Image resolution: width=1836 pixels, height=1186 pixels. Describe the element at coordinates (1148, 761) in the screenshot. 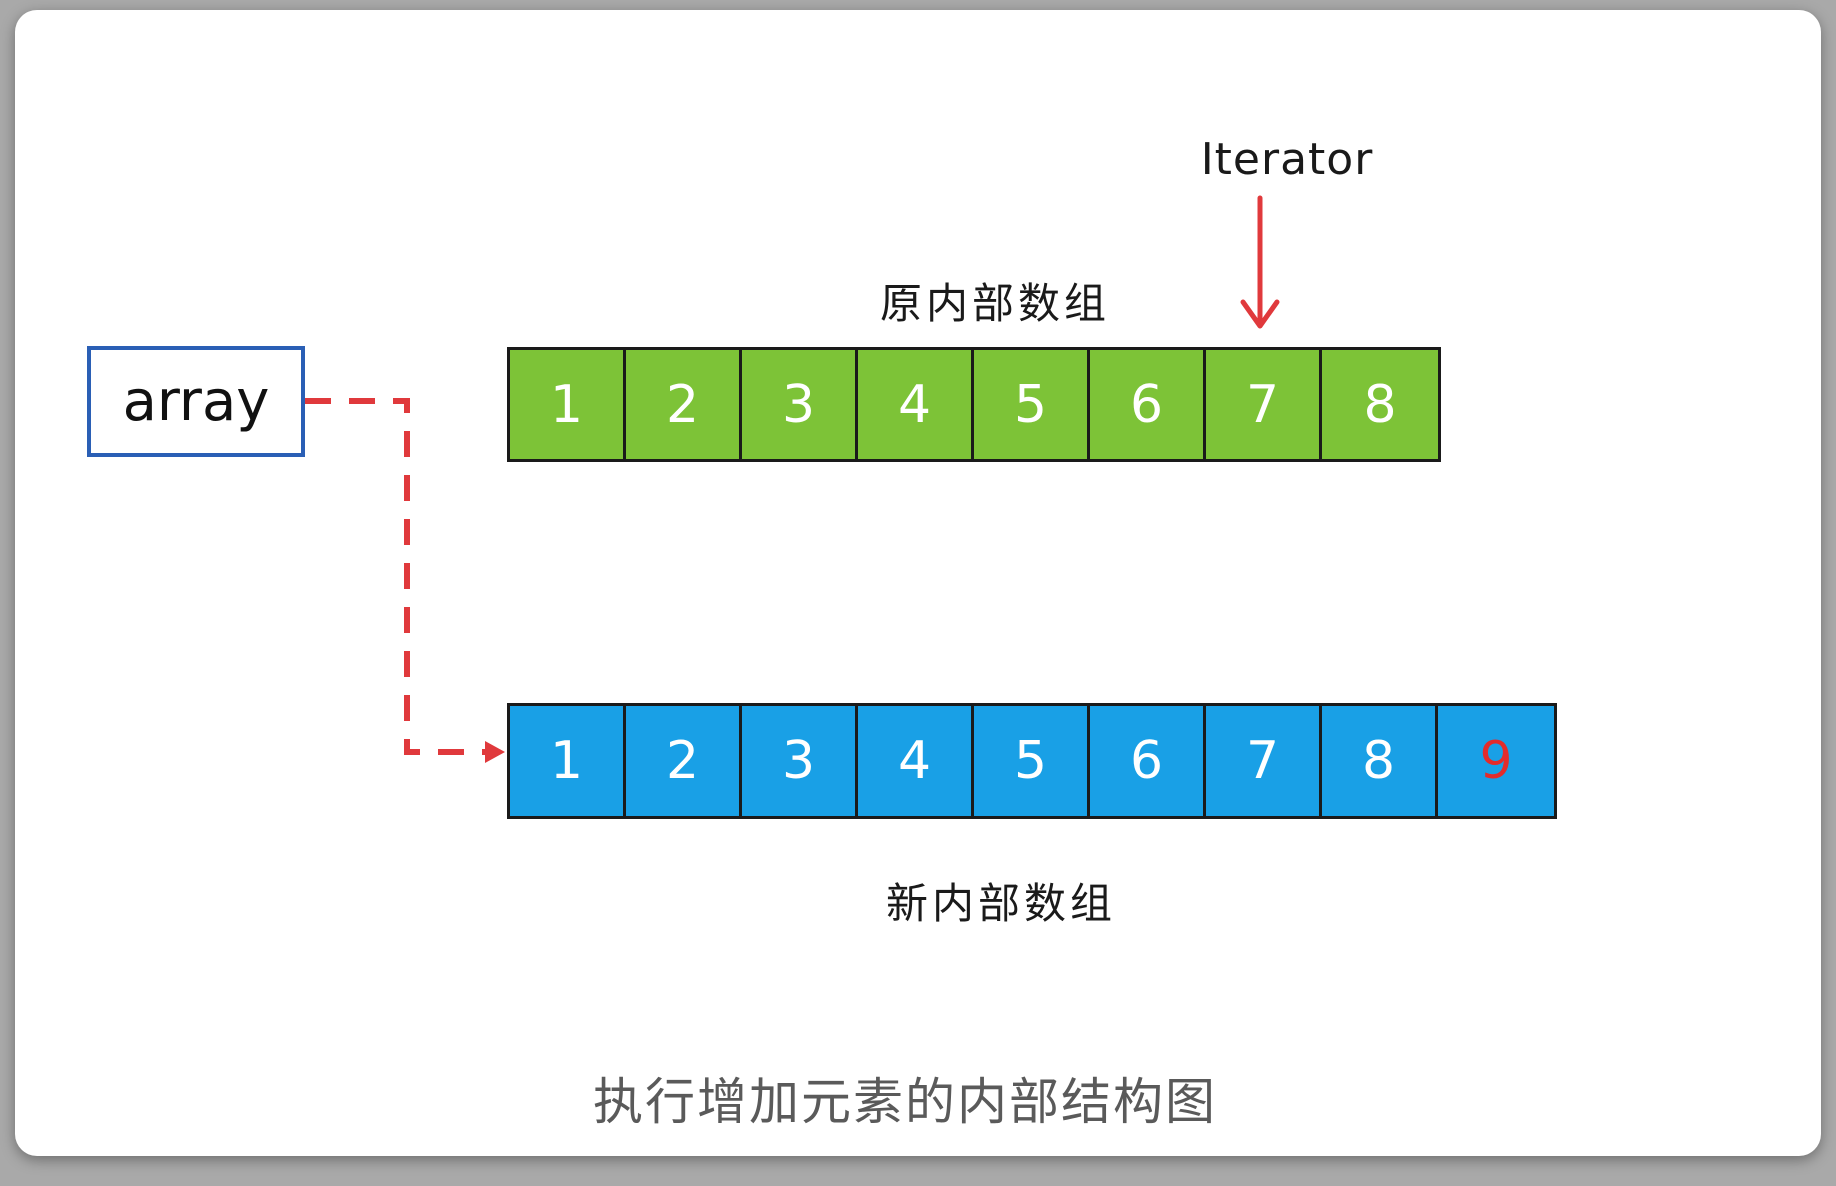

I see `new-array-cell: 6` at that location.